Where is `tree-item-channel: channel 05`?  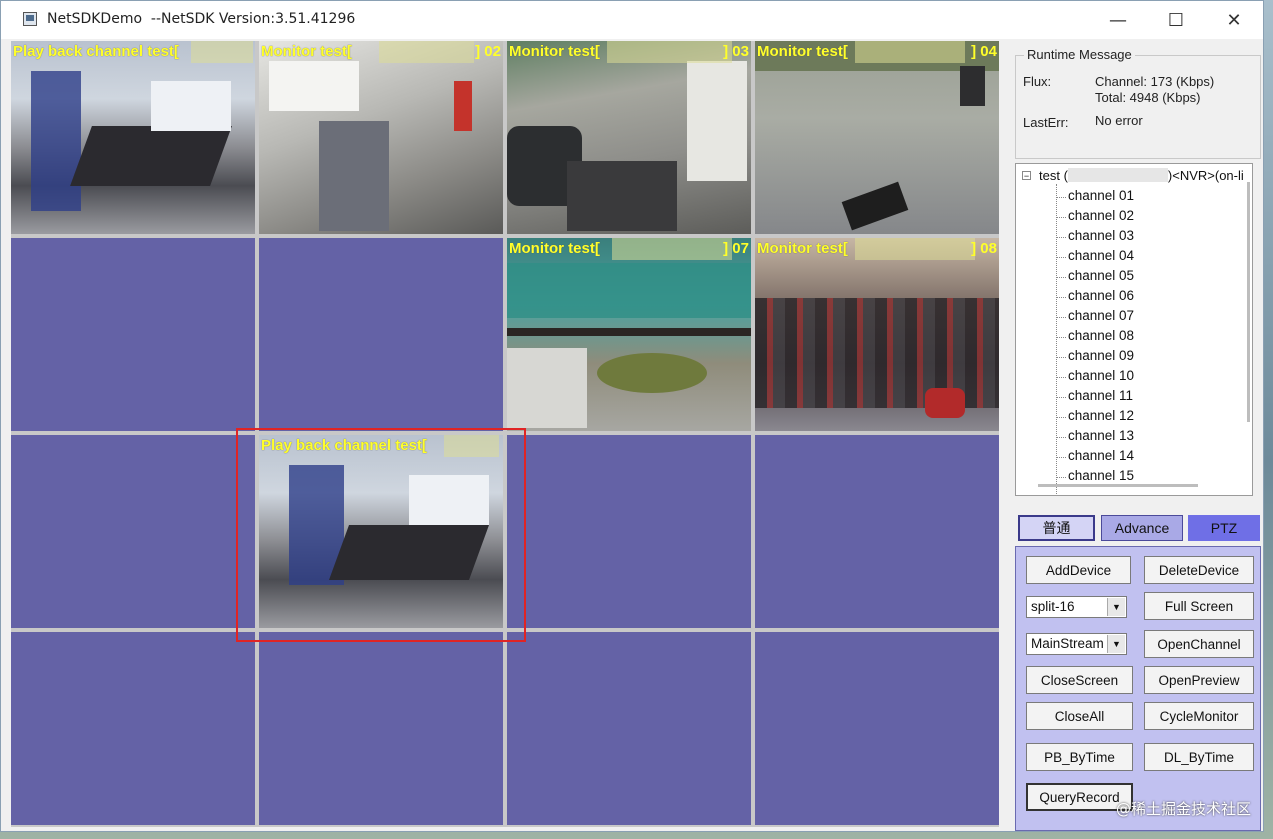
tree-item-channel: channel 05 is located at coordinates (1101, 275).